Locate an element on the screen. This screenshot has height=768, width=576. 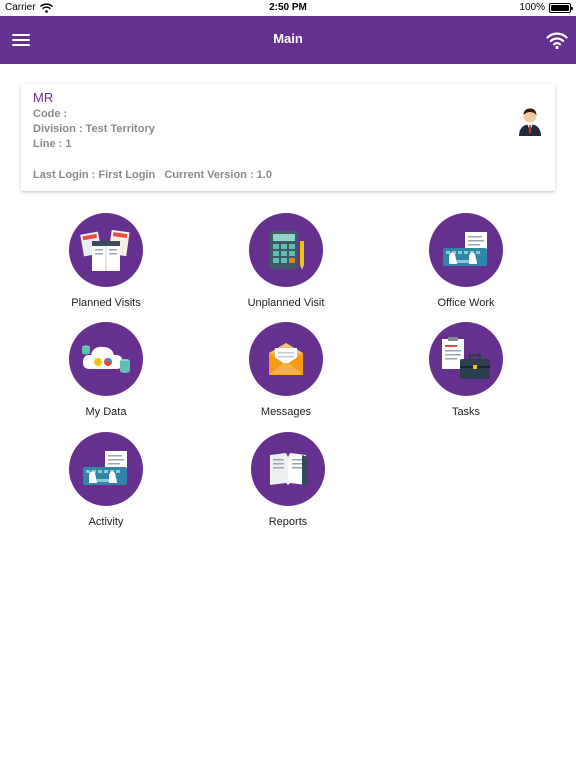
wifi-icon is located at coordinates (557, 40).